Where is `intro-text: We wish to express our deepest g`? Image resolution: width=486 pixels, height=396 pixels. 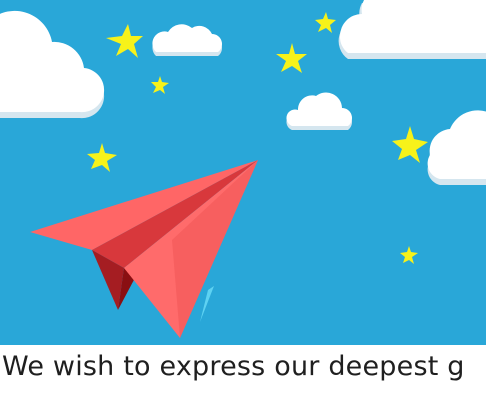 intro-text: We wish to express our deepest g is located at coordinates (233, 366).